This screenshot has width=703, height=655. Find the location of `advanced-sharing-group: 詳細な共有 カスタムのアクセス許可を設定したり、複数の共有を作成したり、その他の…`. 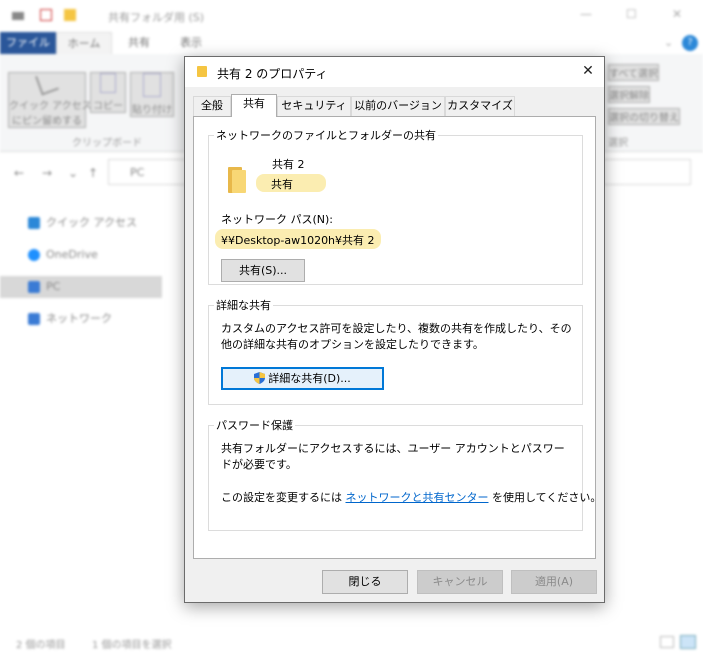

advanced-sharing-group: 詳細な共有 カスタムのアクセス許可を設定したり、複数の共有を作成したり、その他の… is located at coordinates (395, 351).